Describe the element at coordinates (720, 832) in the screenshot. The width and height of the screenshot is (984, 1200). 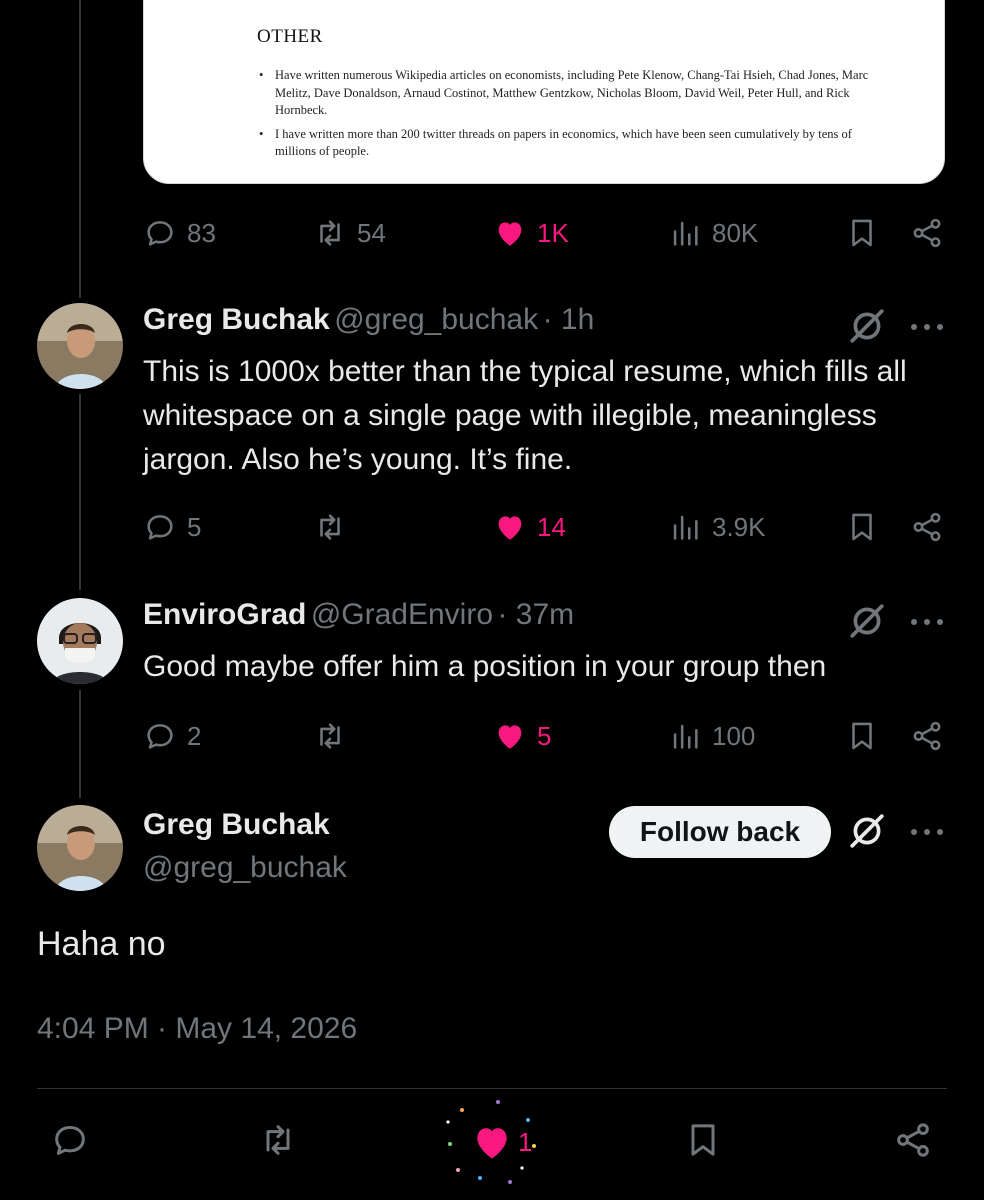
I see `follow-back-button: Follow back` at that location.